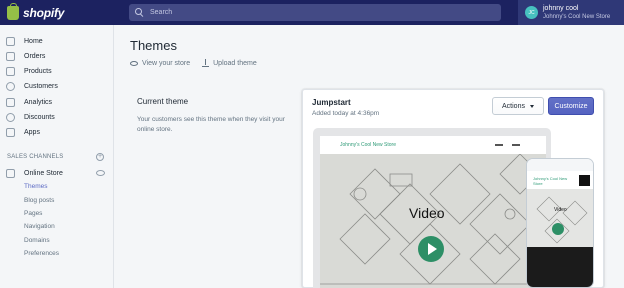  Describe the element at coordinates (560, 267) in the screenshot. I see `phone-dark-section` at that location.